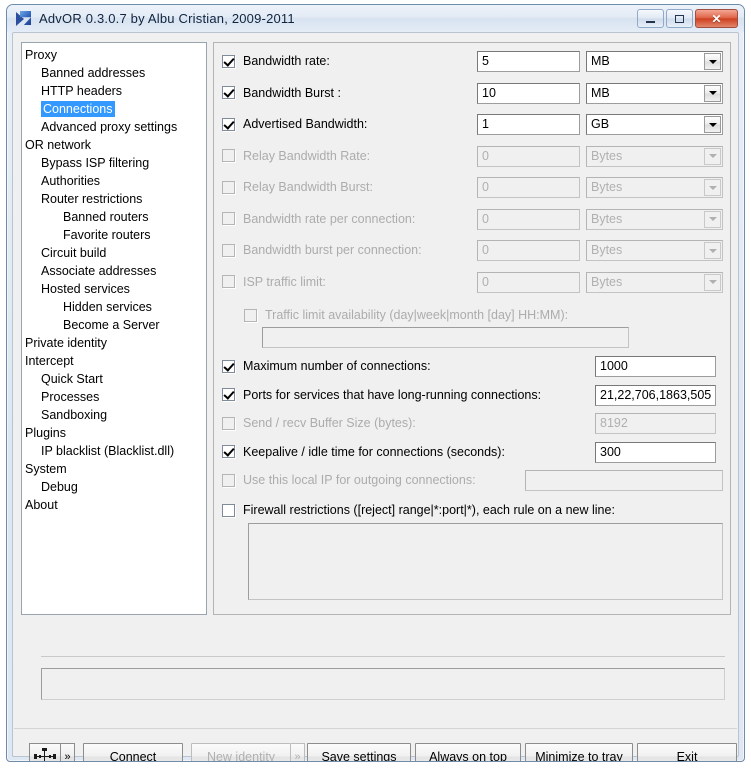 The image size is (751, 768). Describe the element at coordinates (114, 415) in the screenshot. I see `sidebar-item-sandboxing: Sandboxing` at that location.